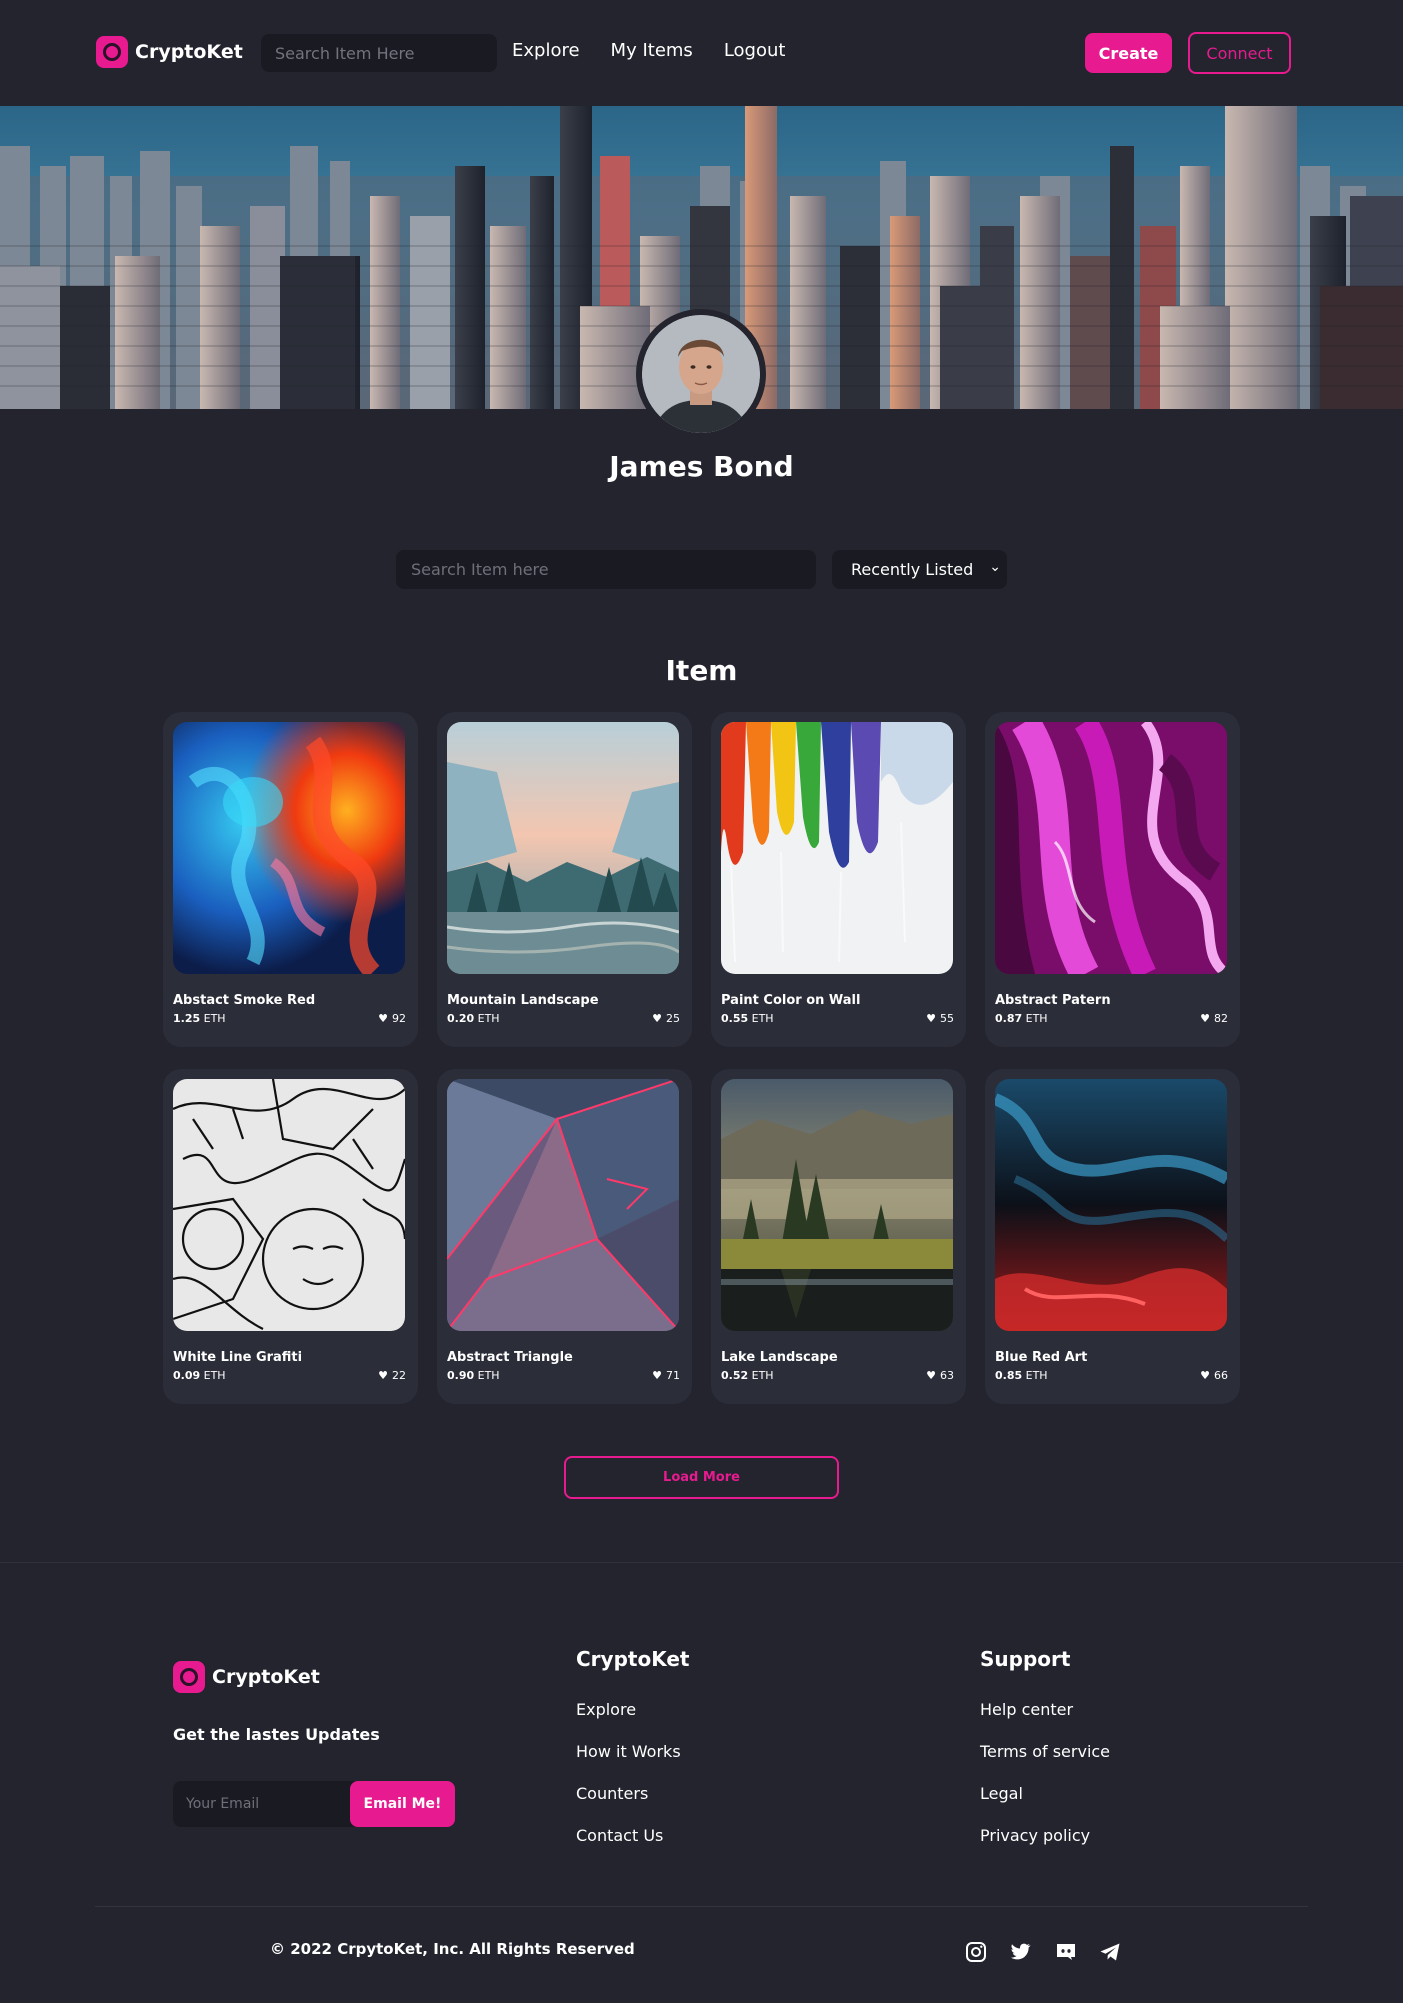 Image resolution: width=1403 pixels, height=2003 pixels. What do you see at coordinates (392, 1375) in the screenshot?
I see `item-likes: ♥ 22` at bounding box center [392, 1375].